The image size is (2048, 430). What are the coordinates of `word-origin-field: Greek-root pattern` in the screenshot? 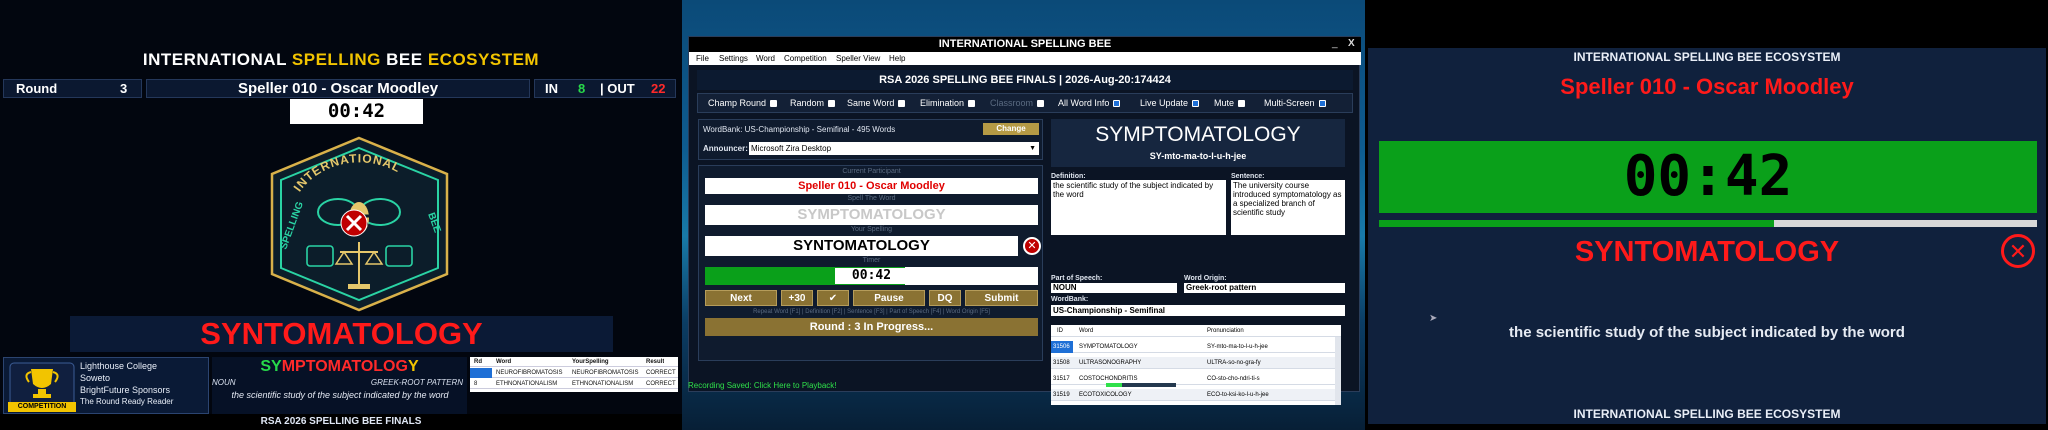 It's located at (1264, 288).